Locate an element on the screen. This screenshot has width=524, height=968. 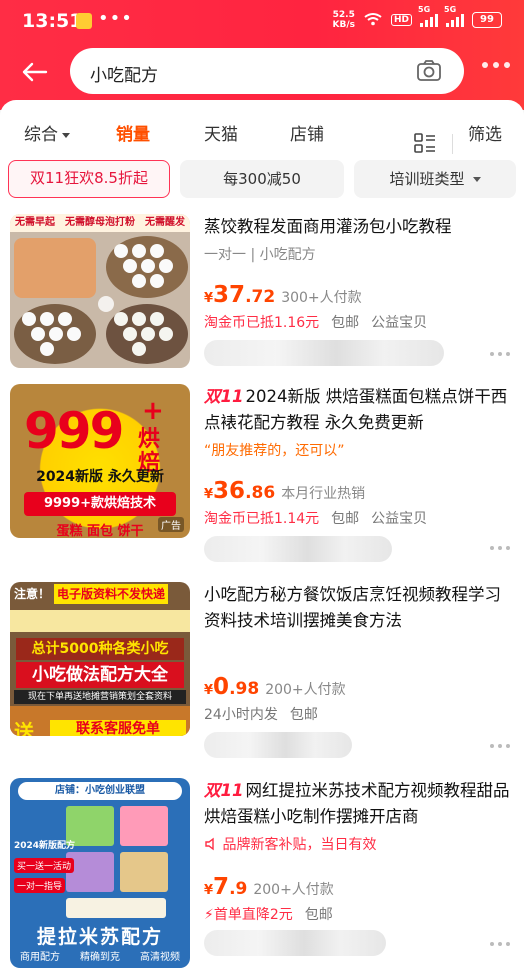
sort-tab-comprehensive: 综合 is located at coordinates (47, 132).